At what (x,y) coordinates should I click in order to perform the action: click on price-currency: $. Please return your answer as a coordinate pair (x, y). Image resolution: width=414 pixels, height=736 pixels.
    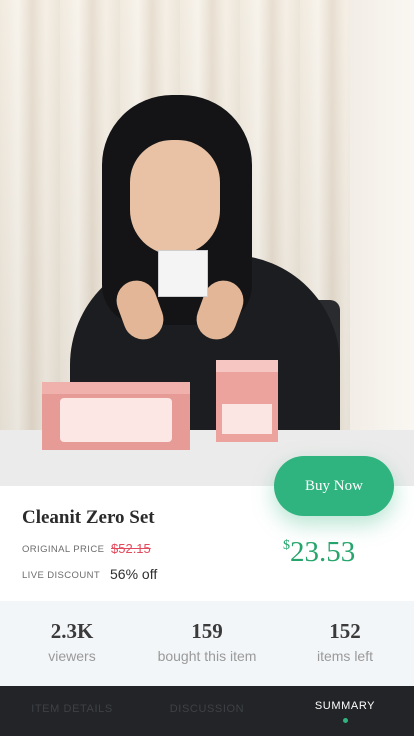
    Looking at the image, I should click on (286, 545).